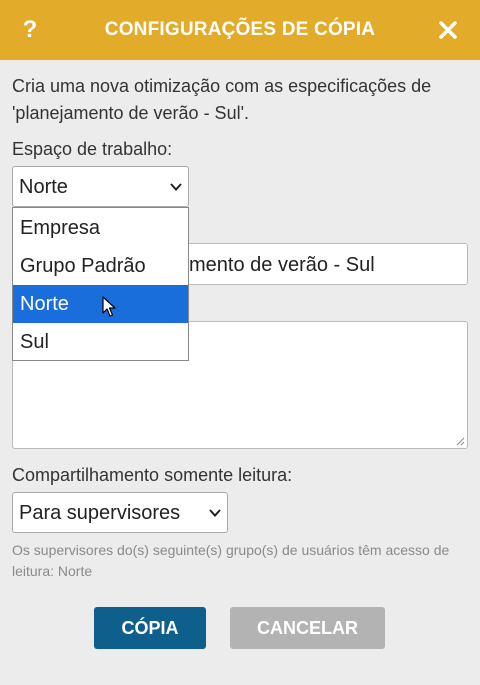 The width and height of the screenshot is (480, 685). I want to click on sharing-select: Para supervisores, so click(120, 512).